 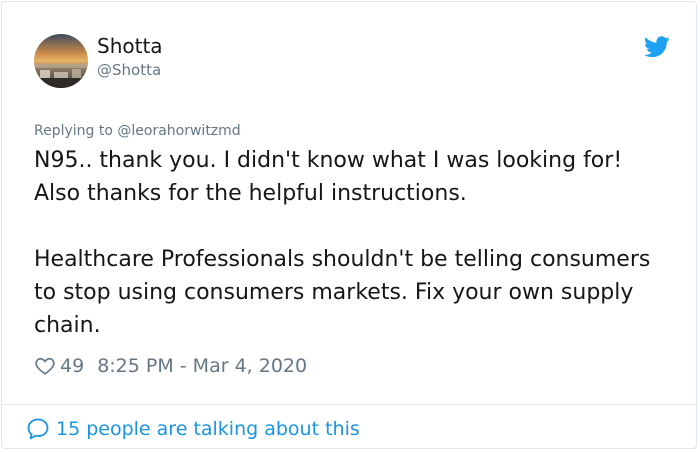 I want to click on twitter-bird-icon, so click(x=657, y=47).